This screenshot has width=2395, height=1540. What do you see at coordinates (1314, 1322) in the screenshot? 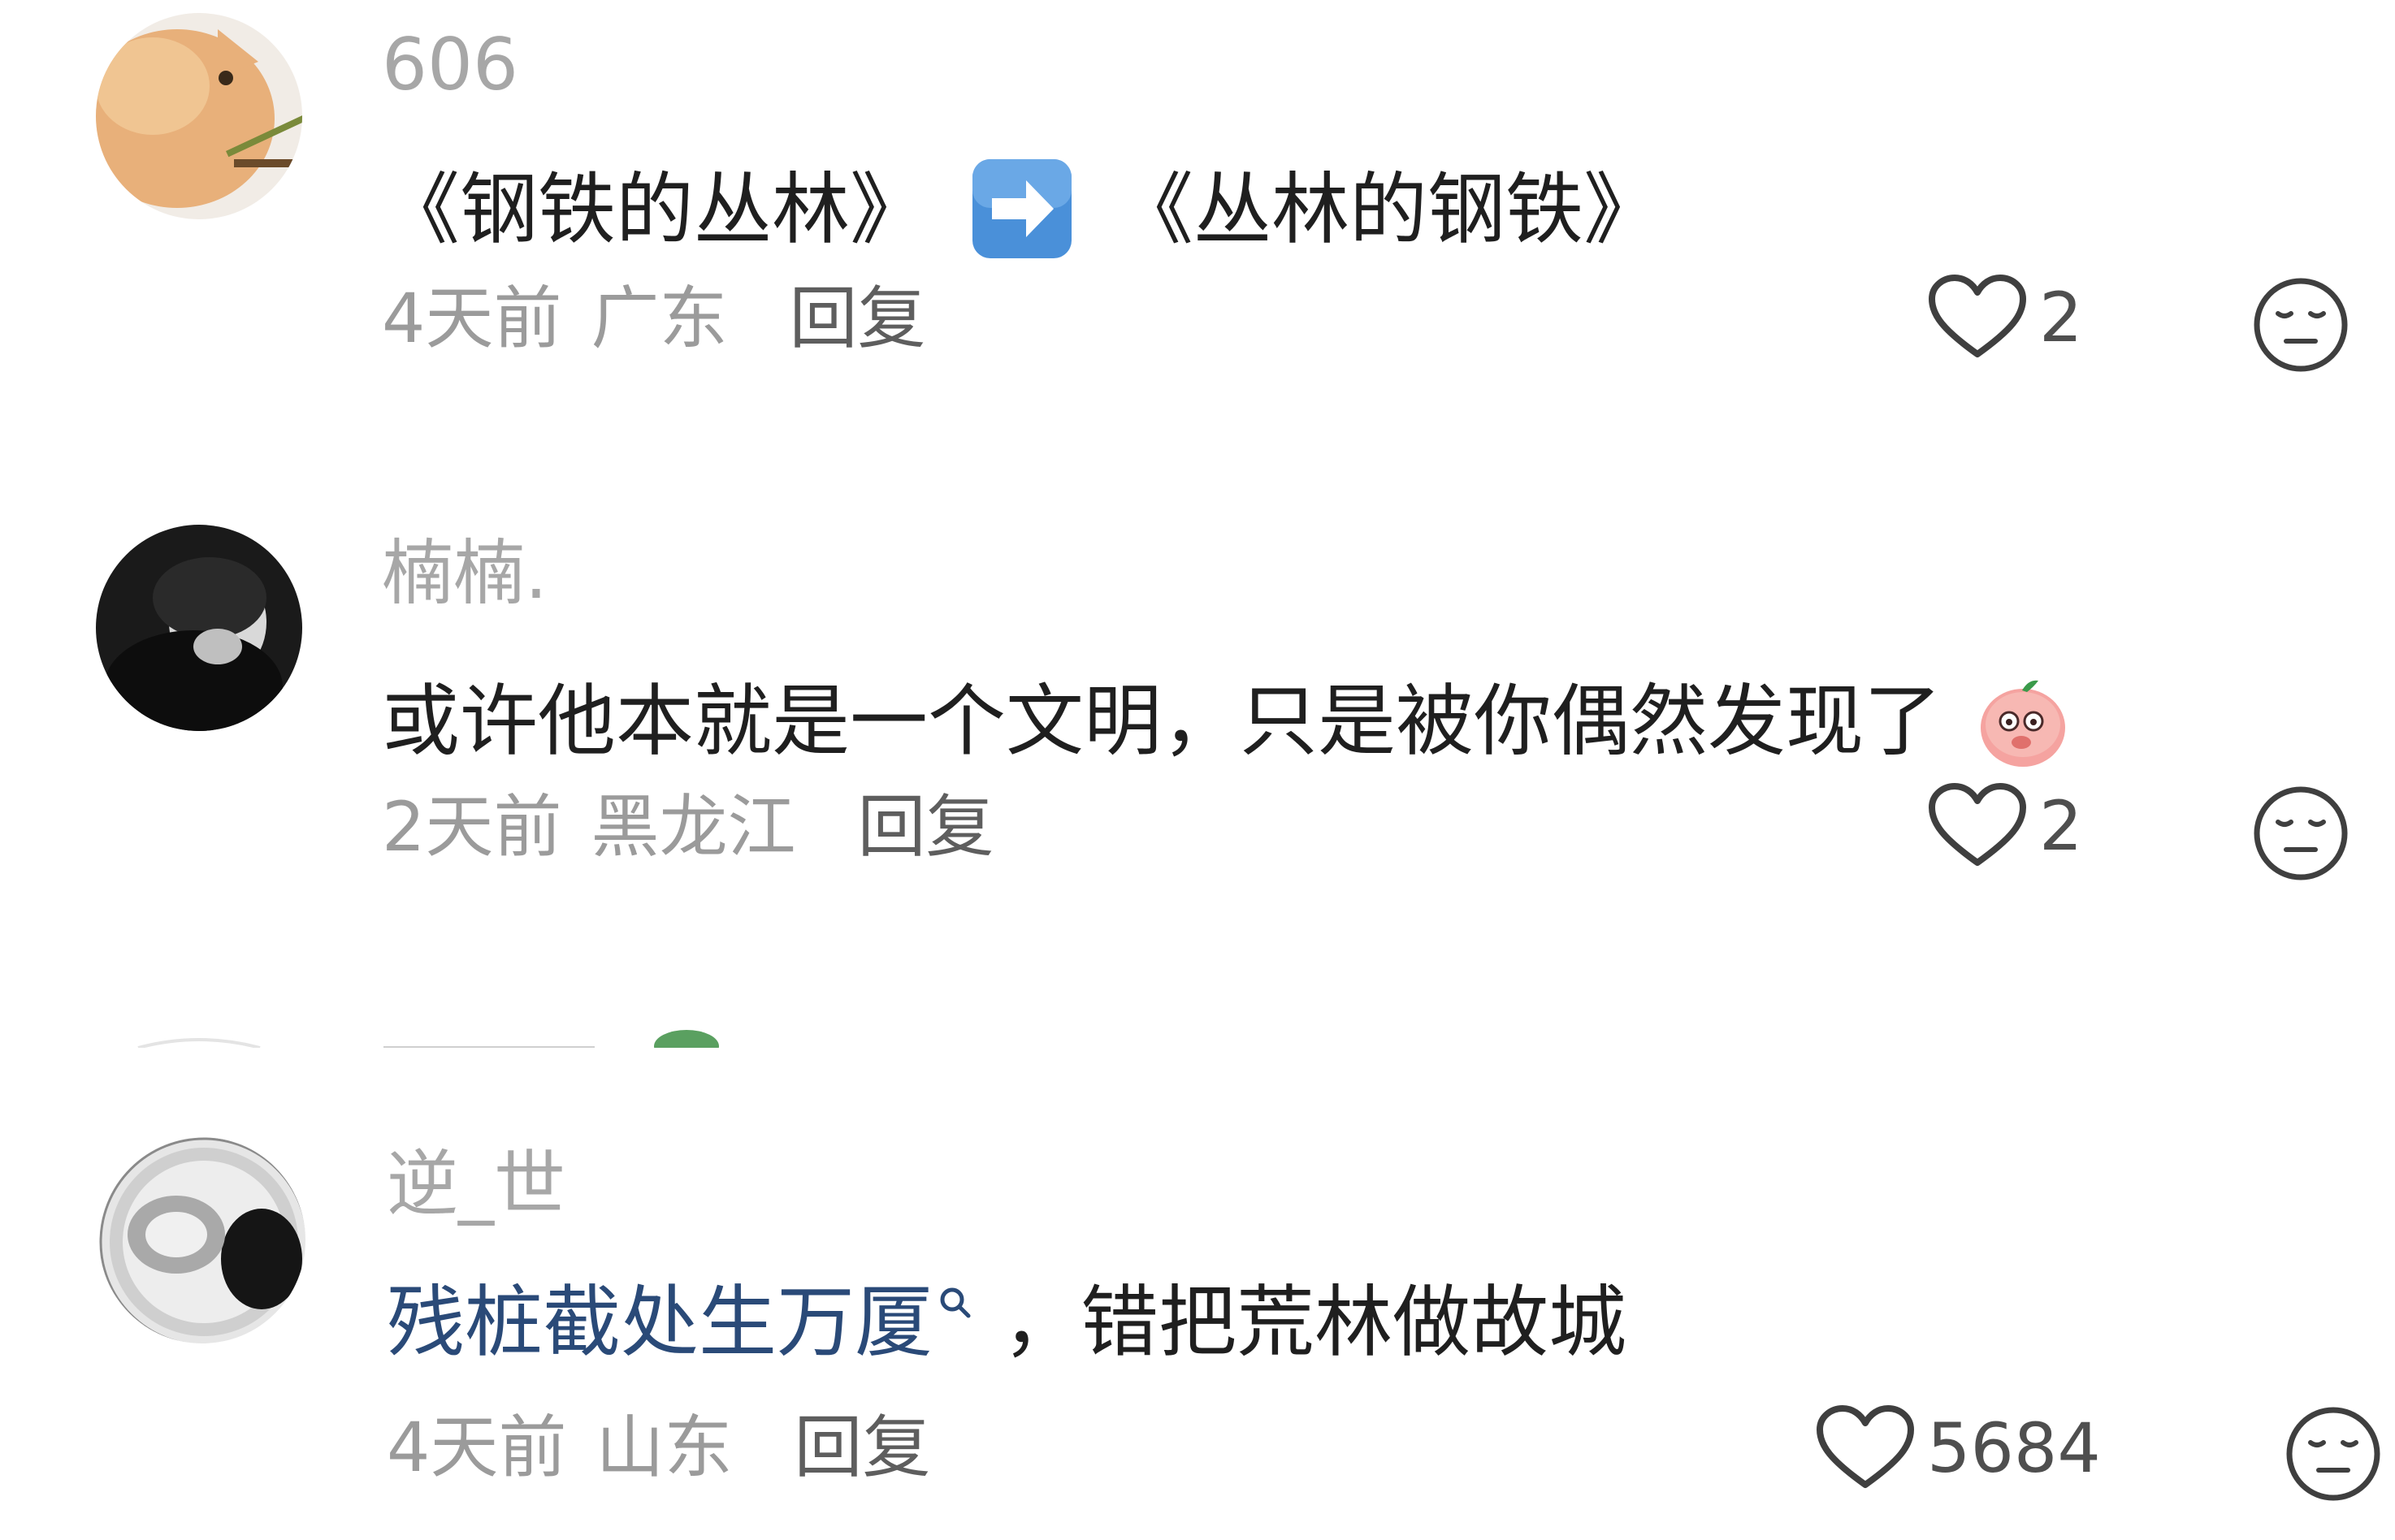
I see `comment-text-part: ，错把荒林做故城` at bounding box center [1314, 1322].